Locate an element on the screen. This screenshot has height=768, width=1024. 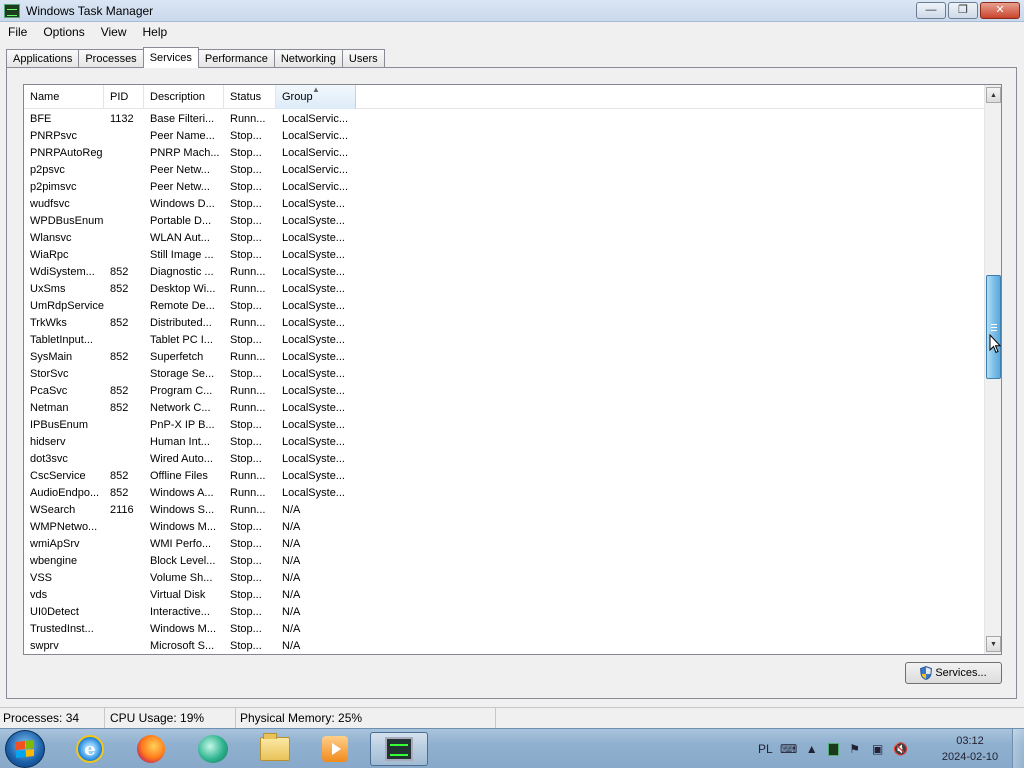
clock-date: 2024-02-10 is located at coordinates (970, 757).